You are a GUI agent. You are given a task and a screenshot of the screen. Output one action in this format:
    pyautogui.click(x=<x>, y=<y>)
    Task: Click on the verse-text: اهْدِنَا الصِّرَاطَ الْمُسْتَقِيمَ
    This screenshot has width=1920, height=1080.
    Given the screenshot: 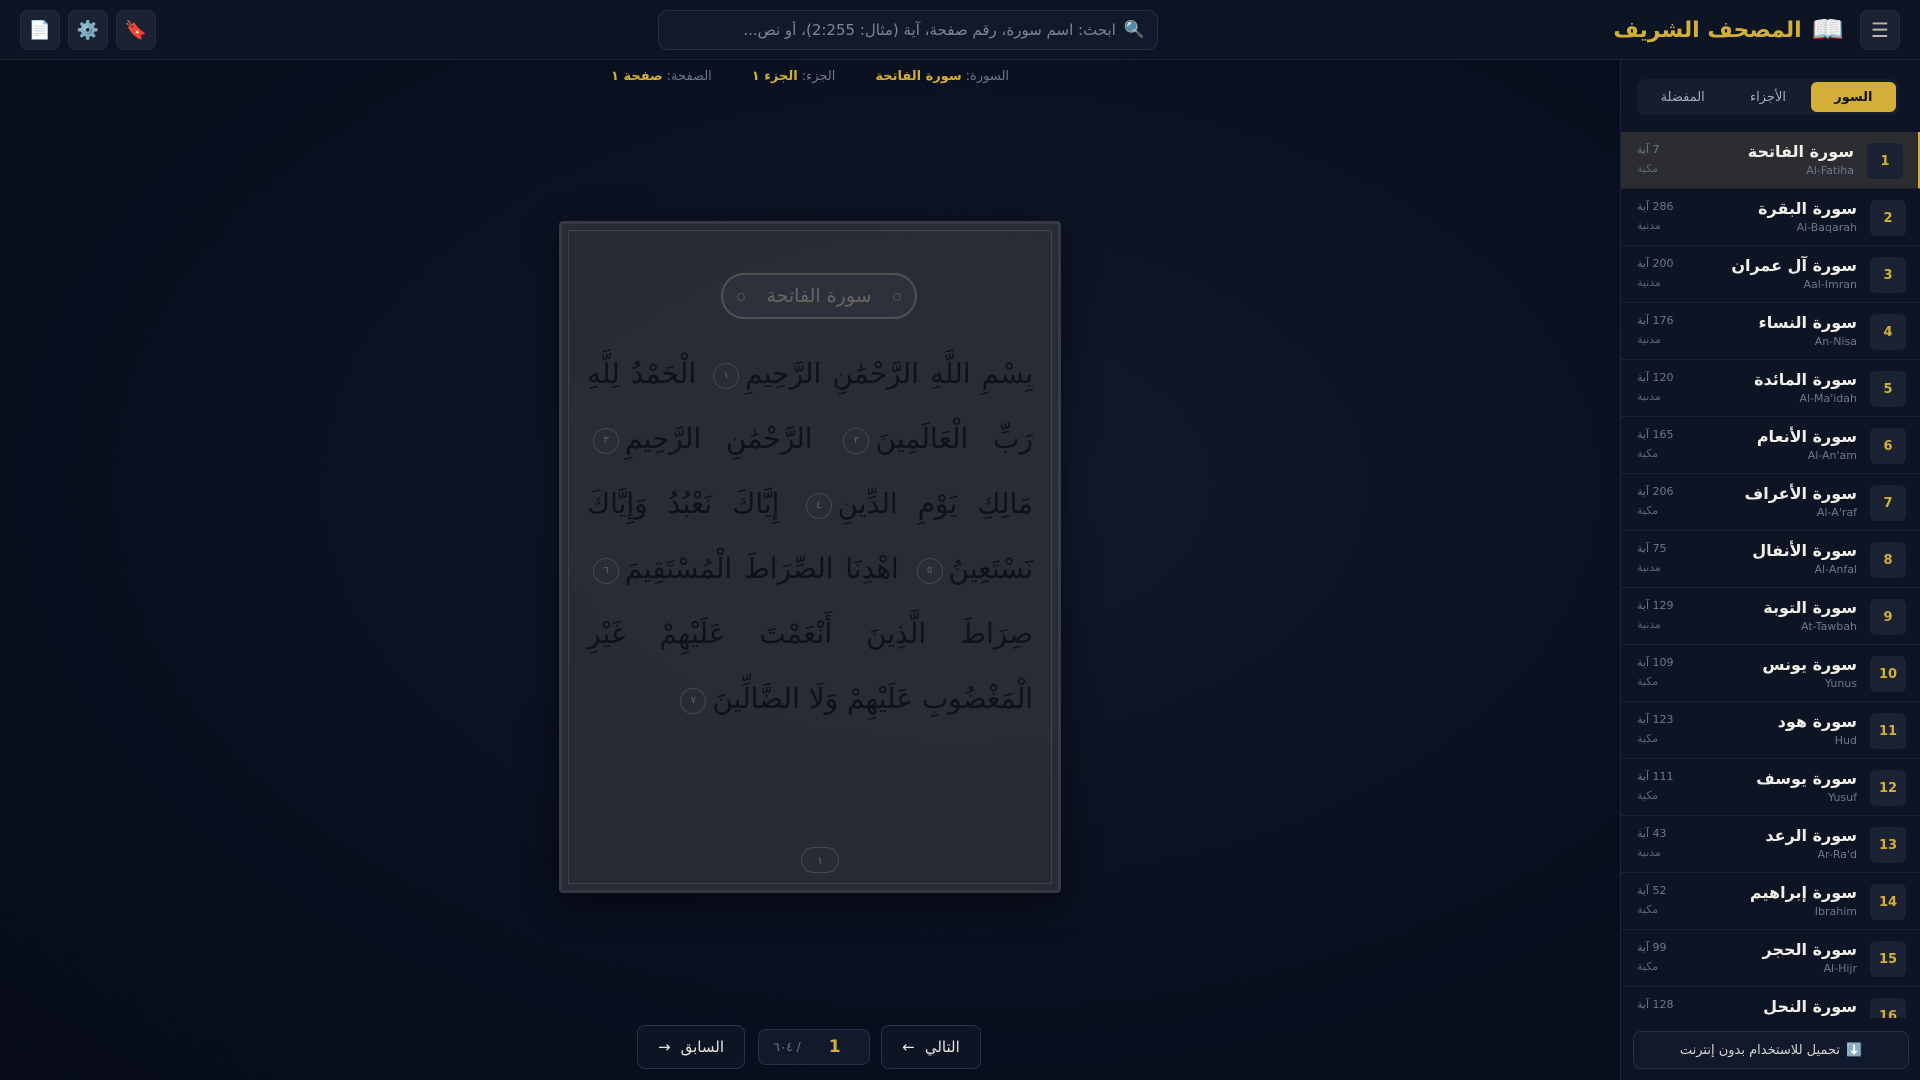 What is the action you would take?
    pyautogui.click(x=762, y=568)
    